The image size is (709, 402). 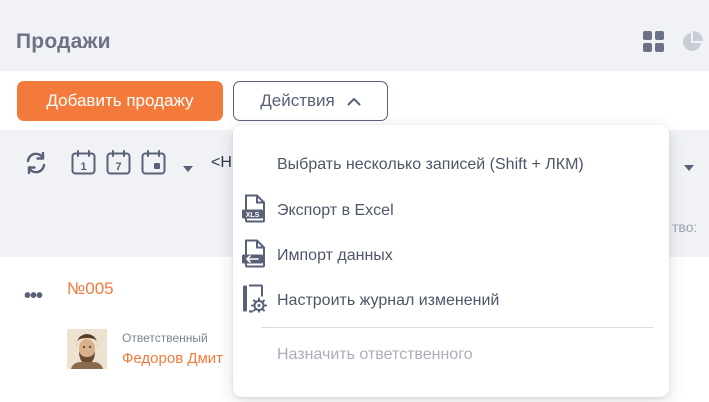 I want to click on chart-view-icon, so click(x=692, y=44).